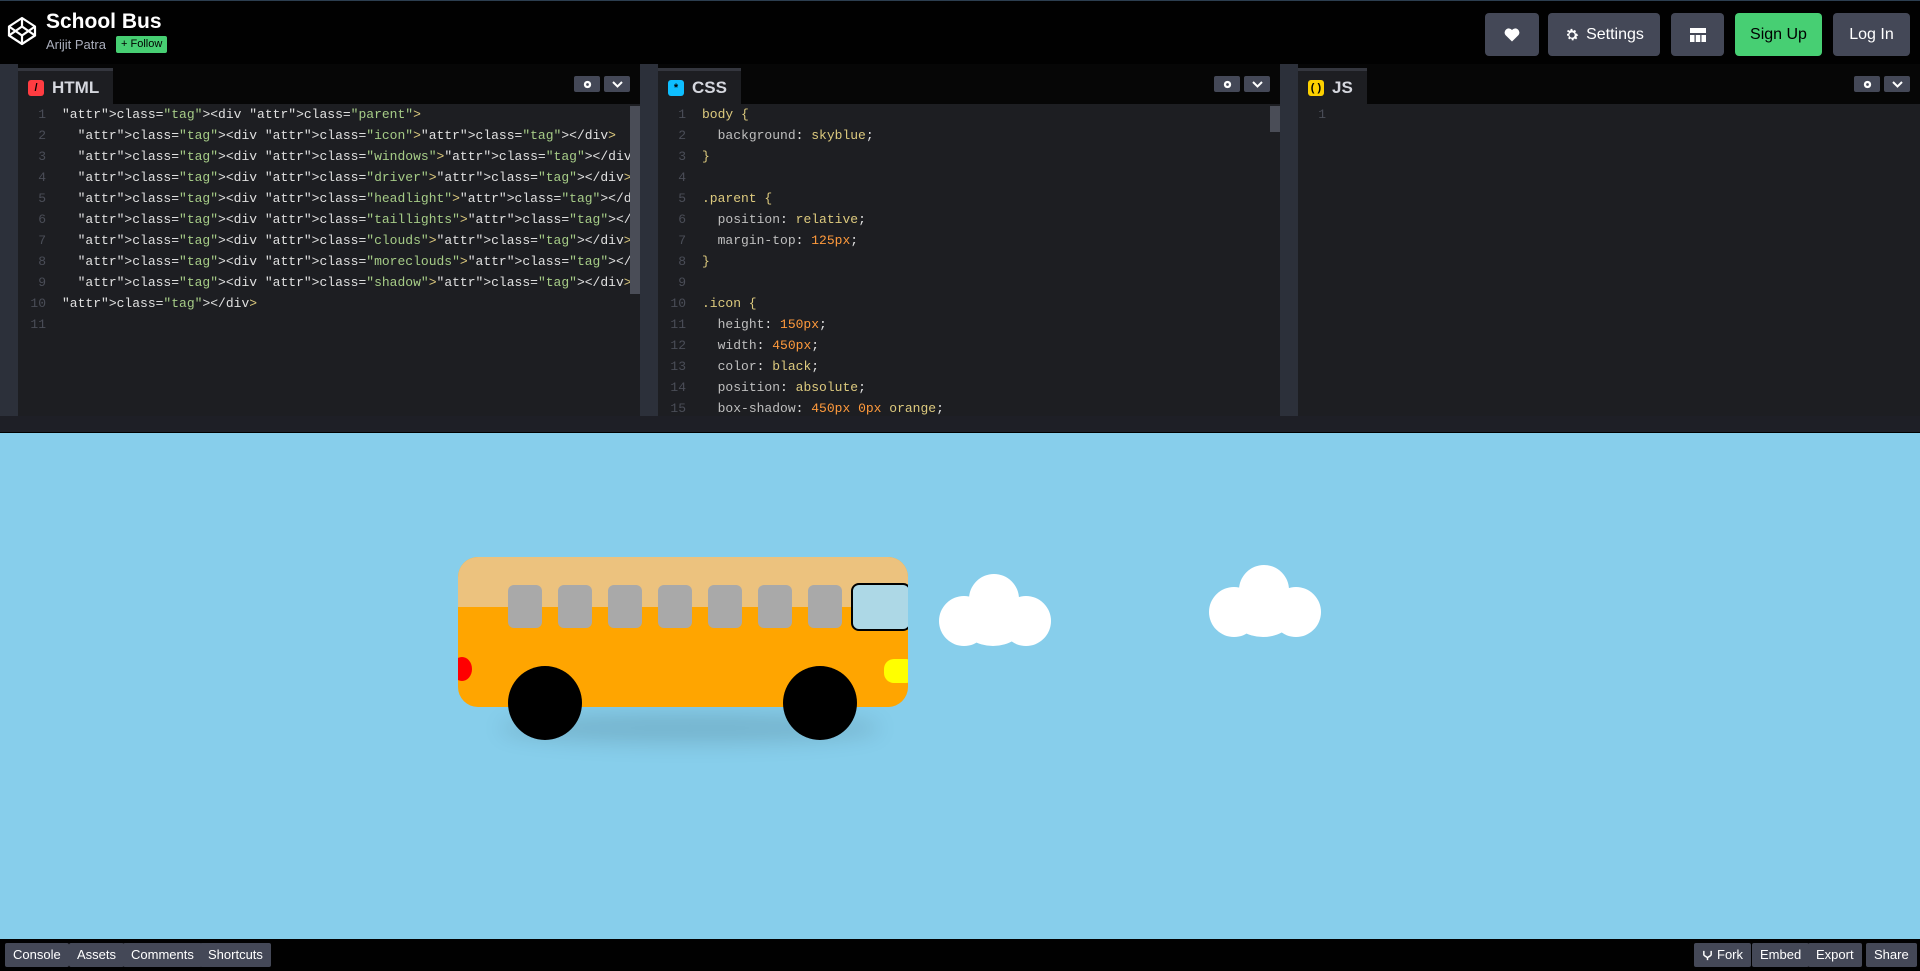 The height and width of the screenshot is (971, 1920). What do you see at coordinates (969, 84) in the screenshot?
I see `editor-header: * CSS` at bounding box center [969, 84].